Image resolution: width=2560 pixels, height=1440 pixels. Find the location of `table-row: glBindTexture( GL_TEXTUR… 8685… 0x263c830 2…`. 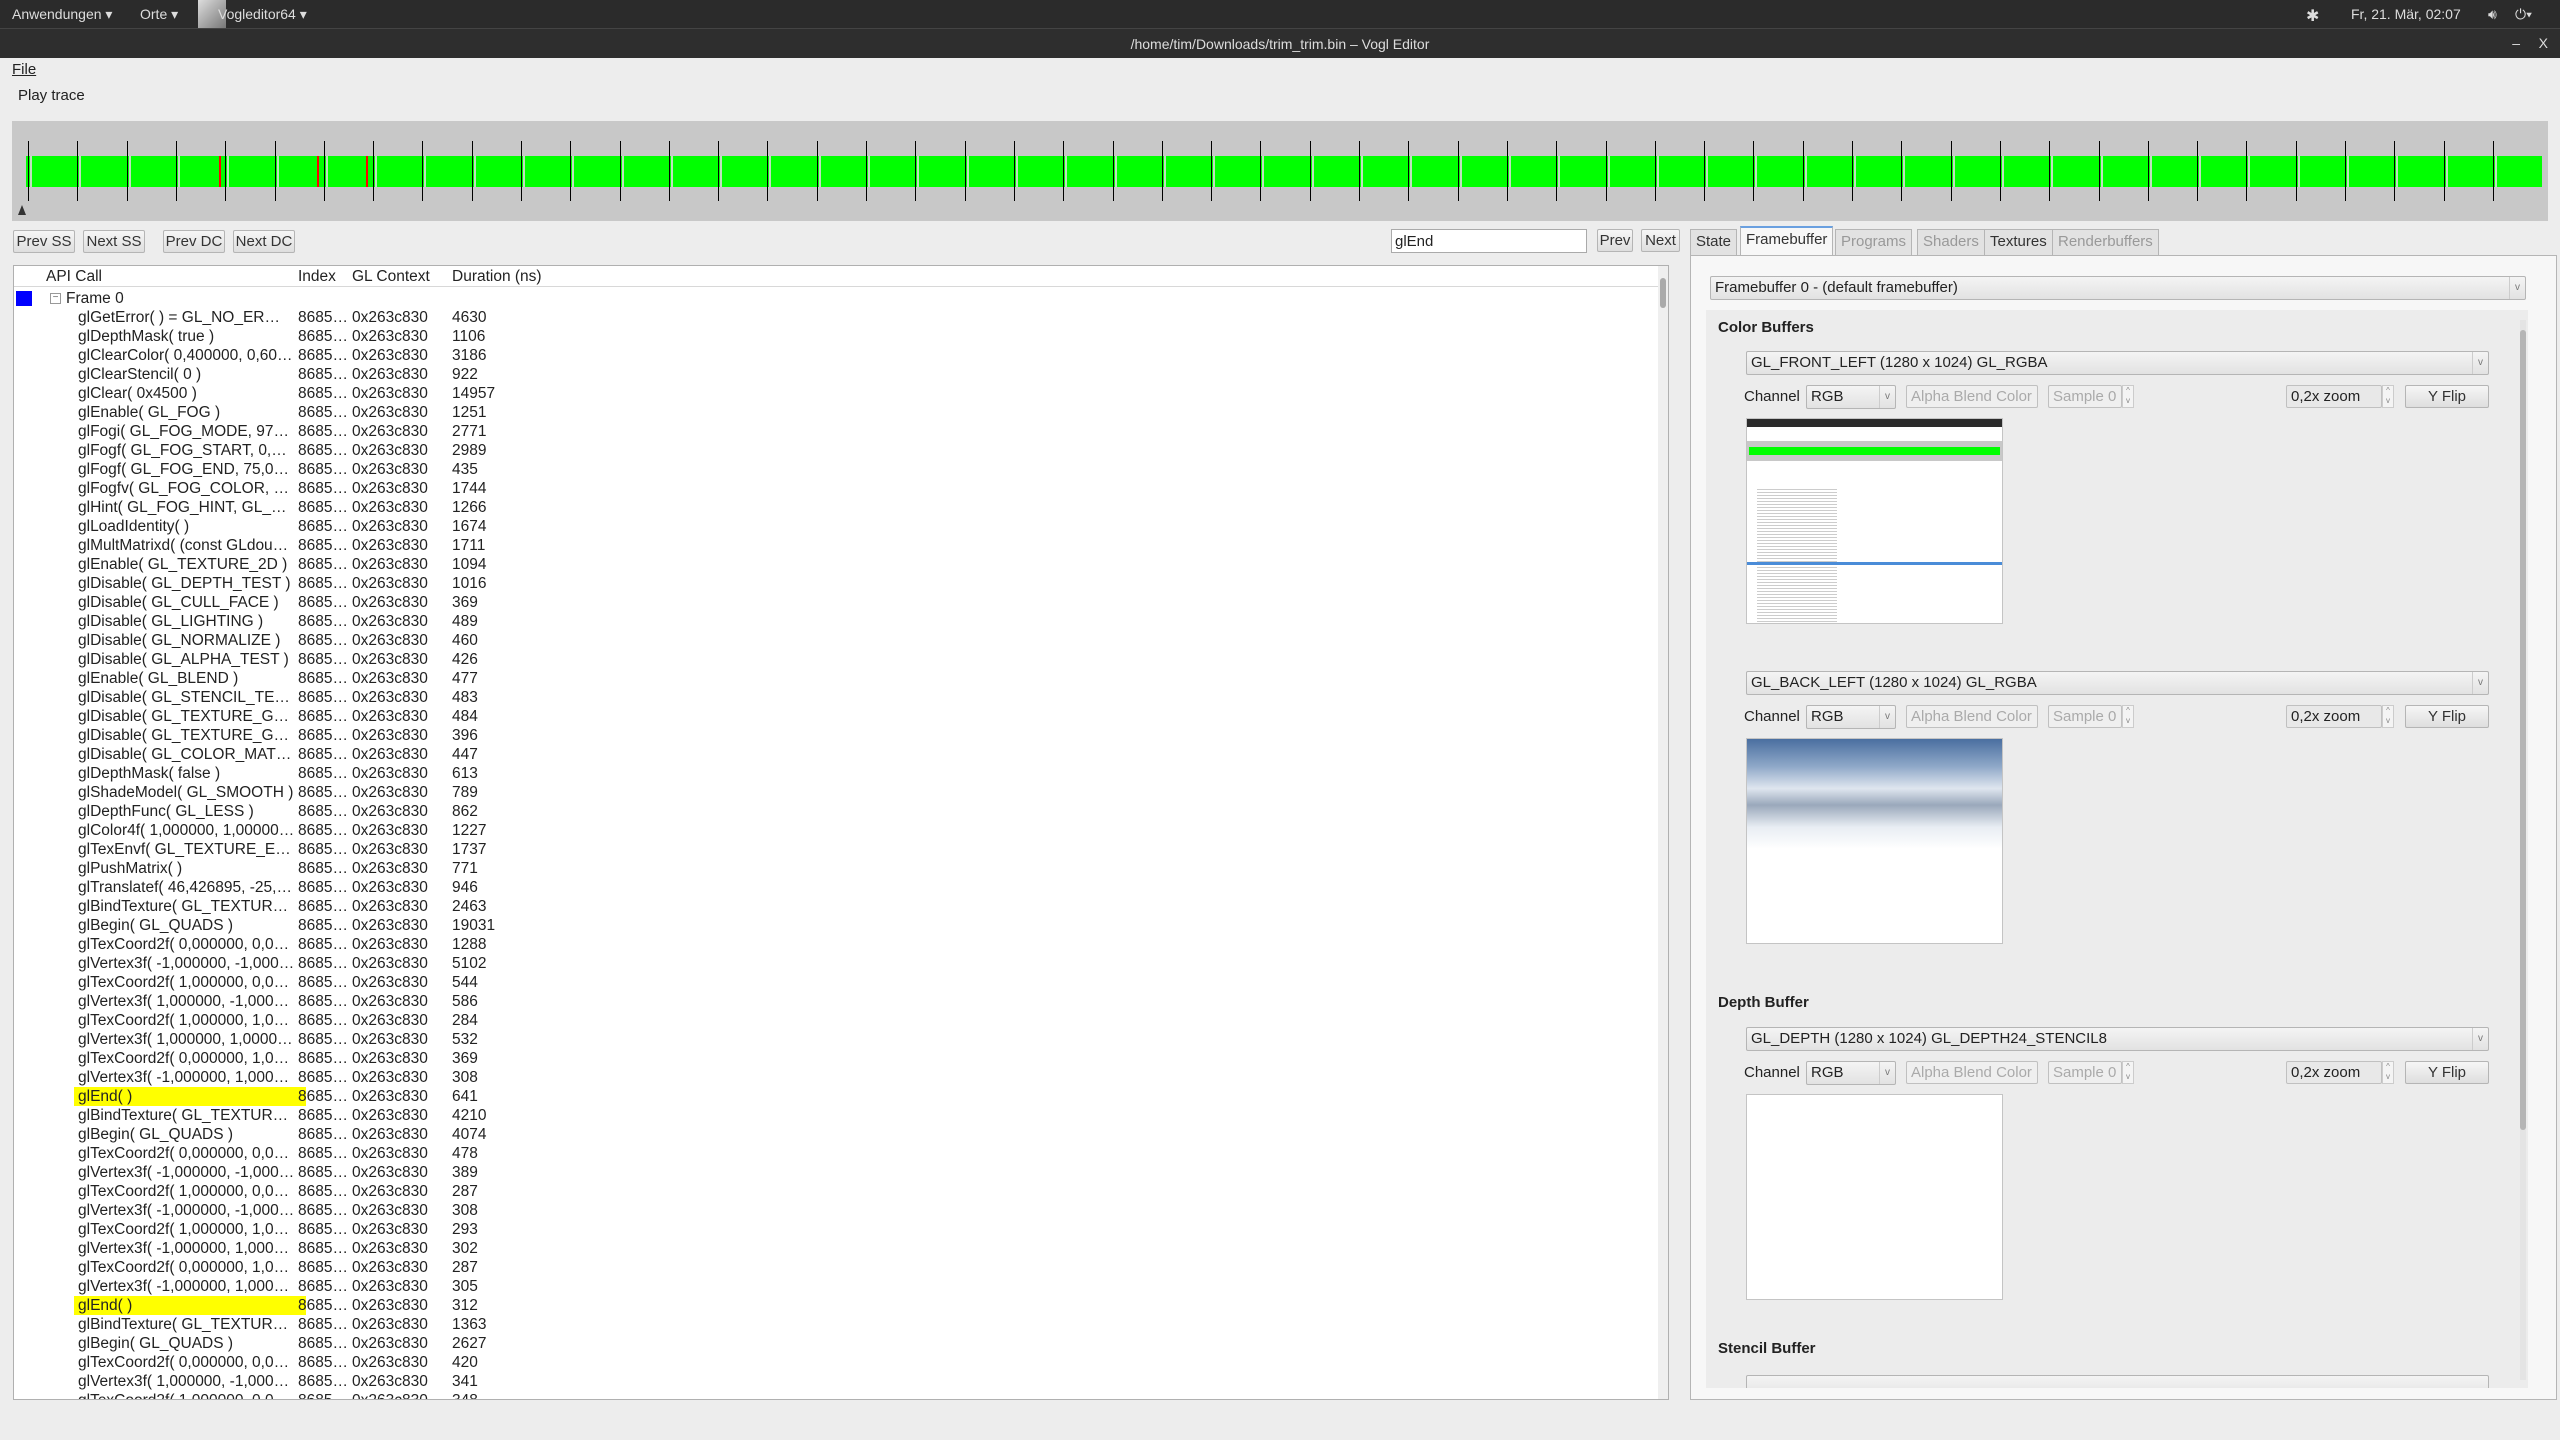

table-row: glBindTexture( GL_TEXTUR… 8685… 0x263c830 2… is located at coordinates (841, 906).